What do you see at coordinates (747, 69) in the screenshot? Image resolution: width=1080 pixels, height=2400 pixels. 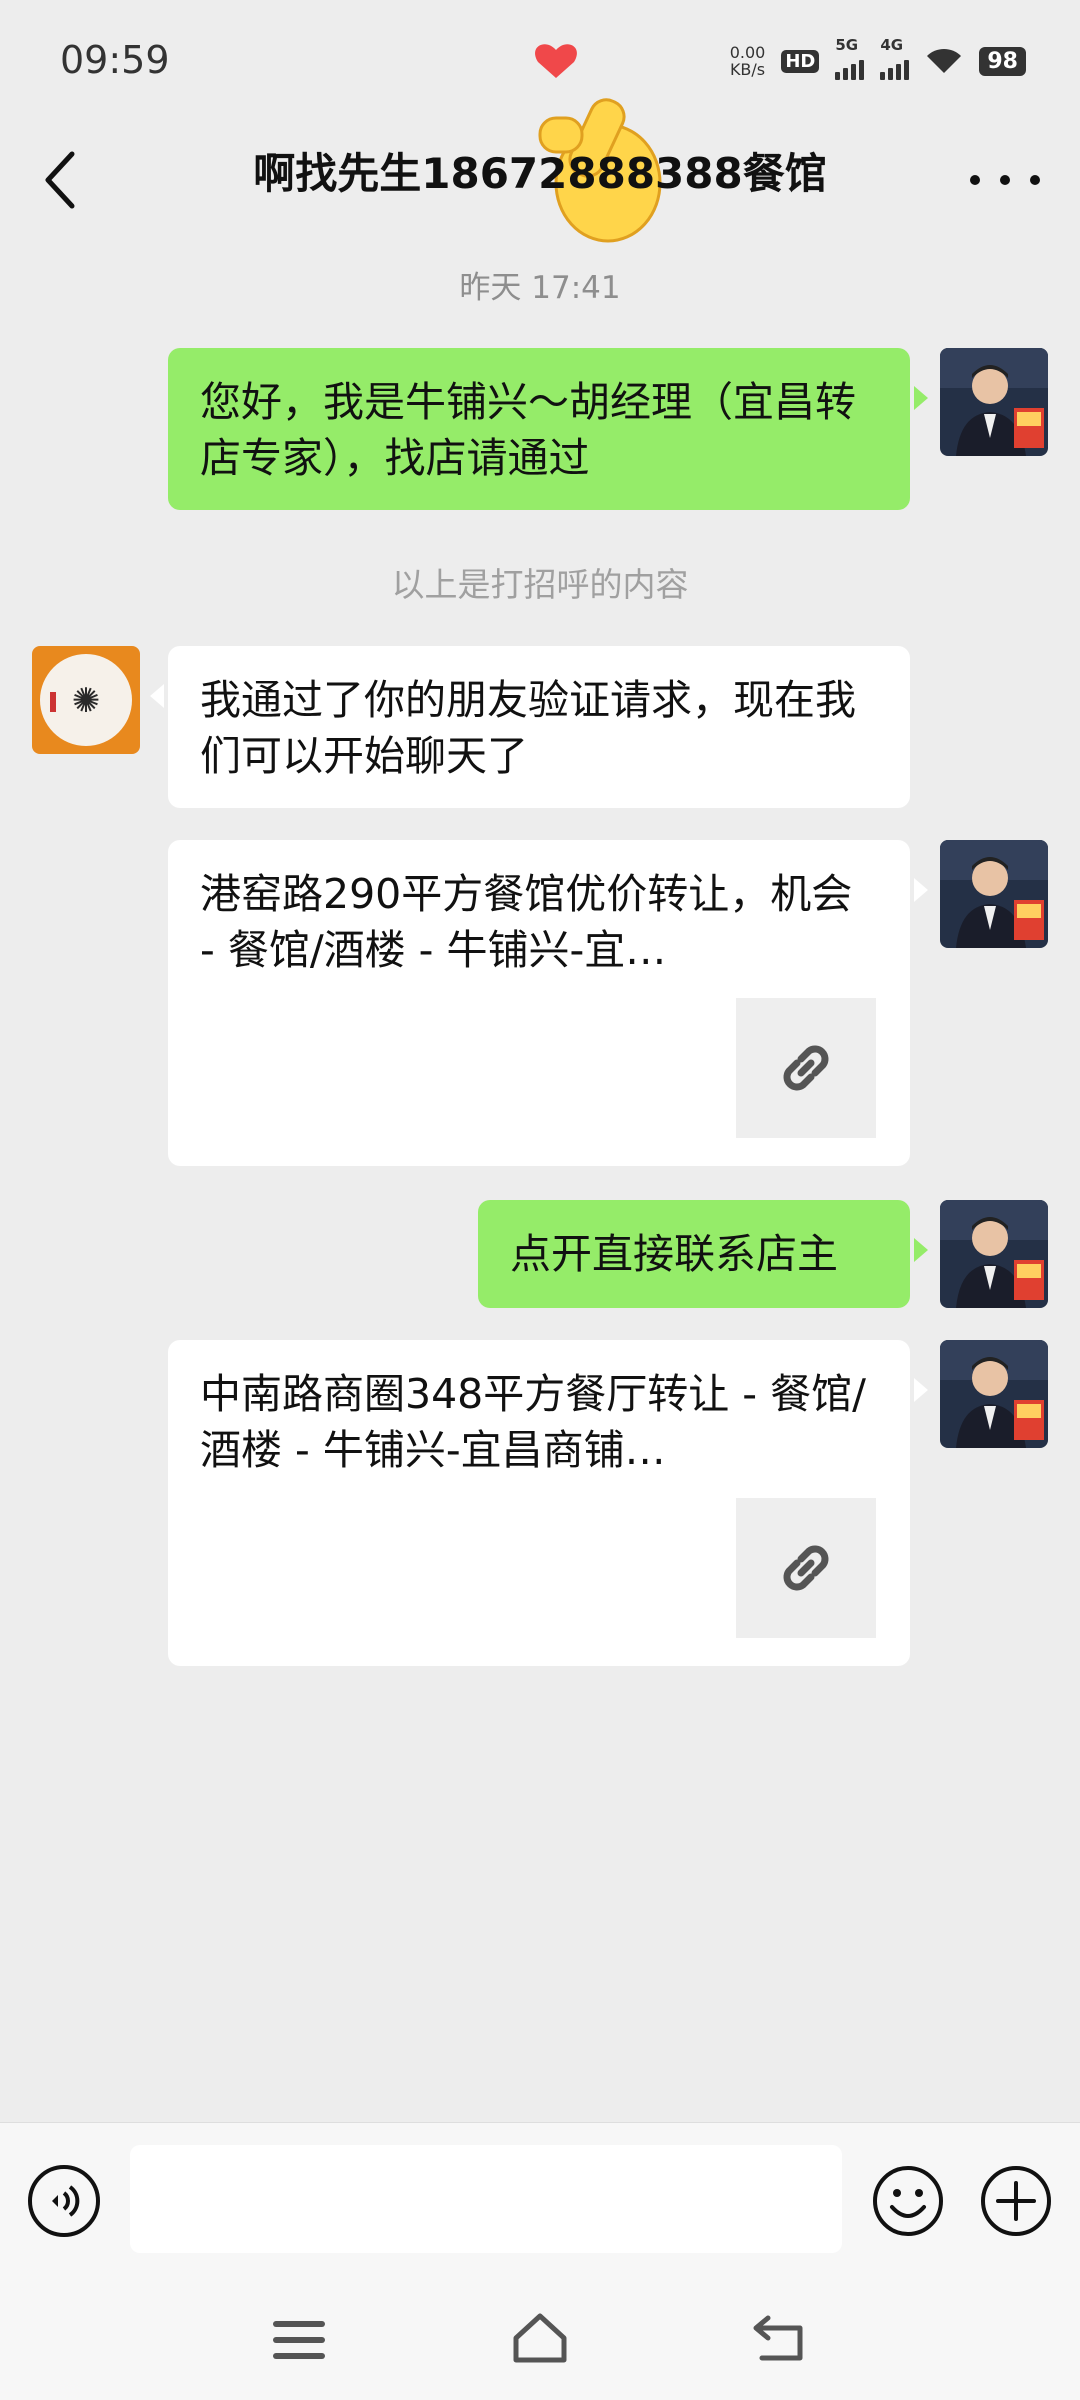 I see `network-speed-unit: KB/s` at bounding box center [747, 69].